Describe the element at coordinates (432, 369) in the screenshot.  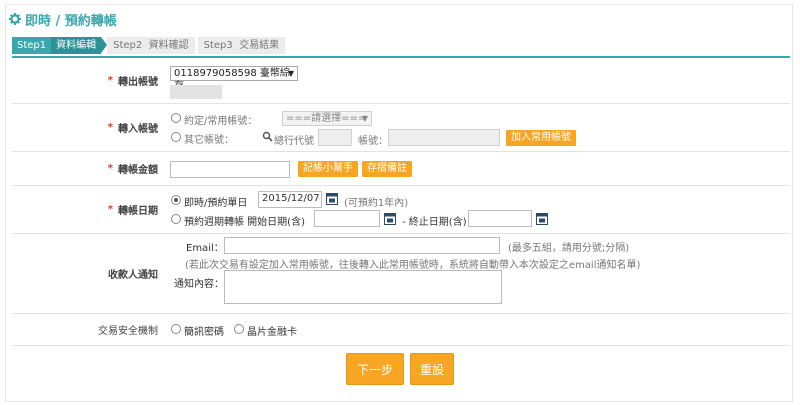
I see `reset-button: 重設` at that location.